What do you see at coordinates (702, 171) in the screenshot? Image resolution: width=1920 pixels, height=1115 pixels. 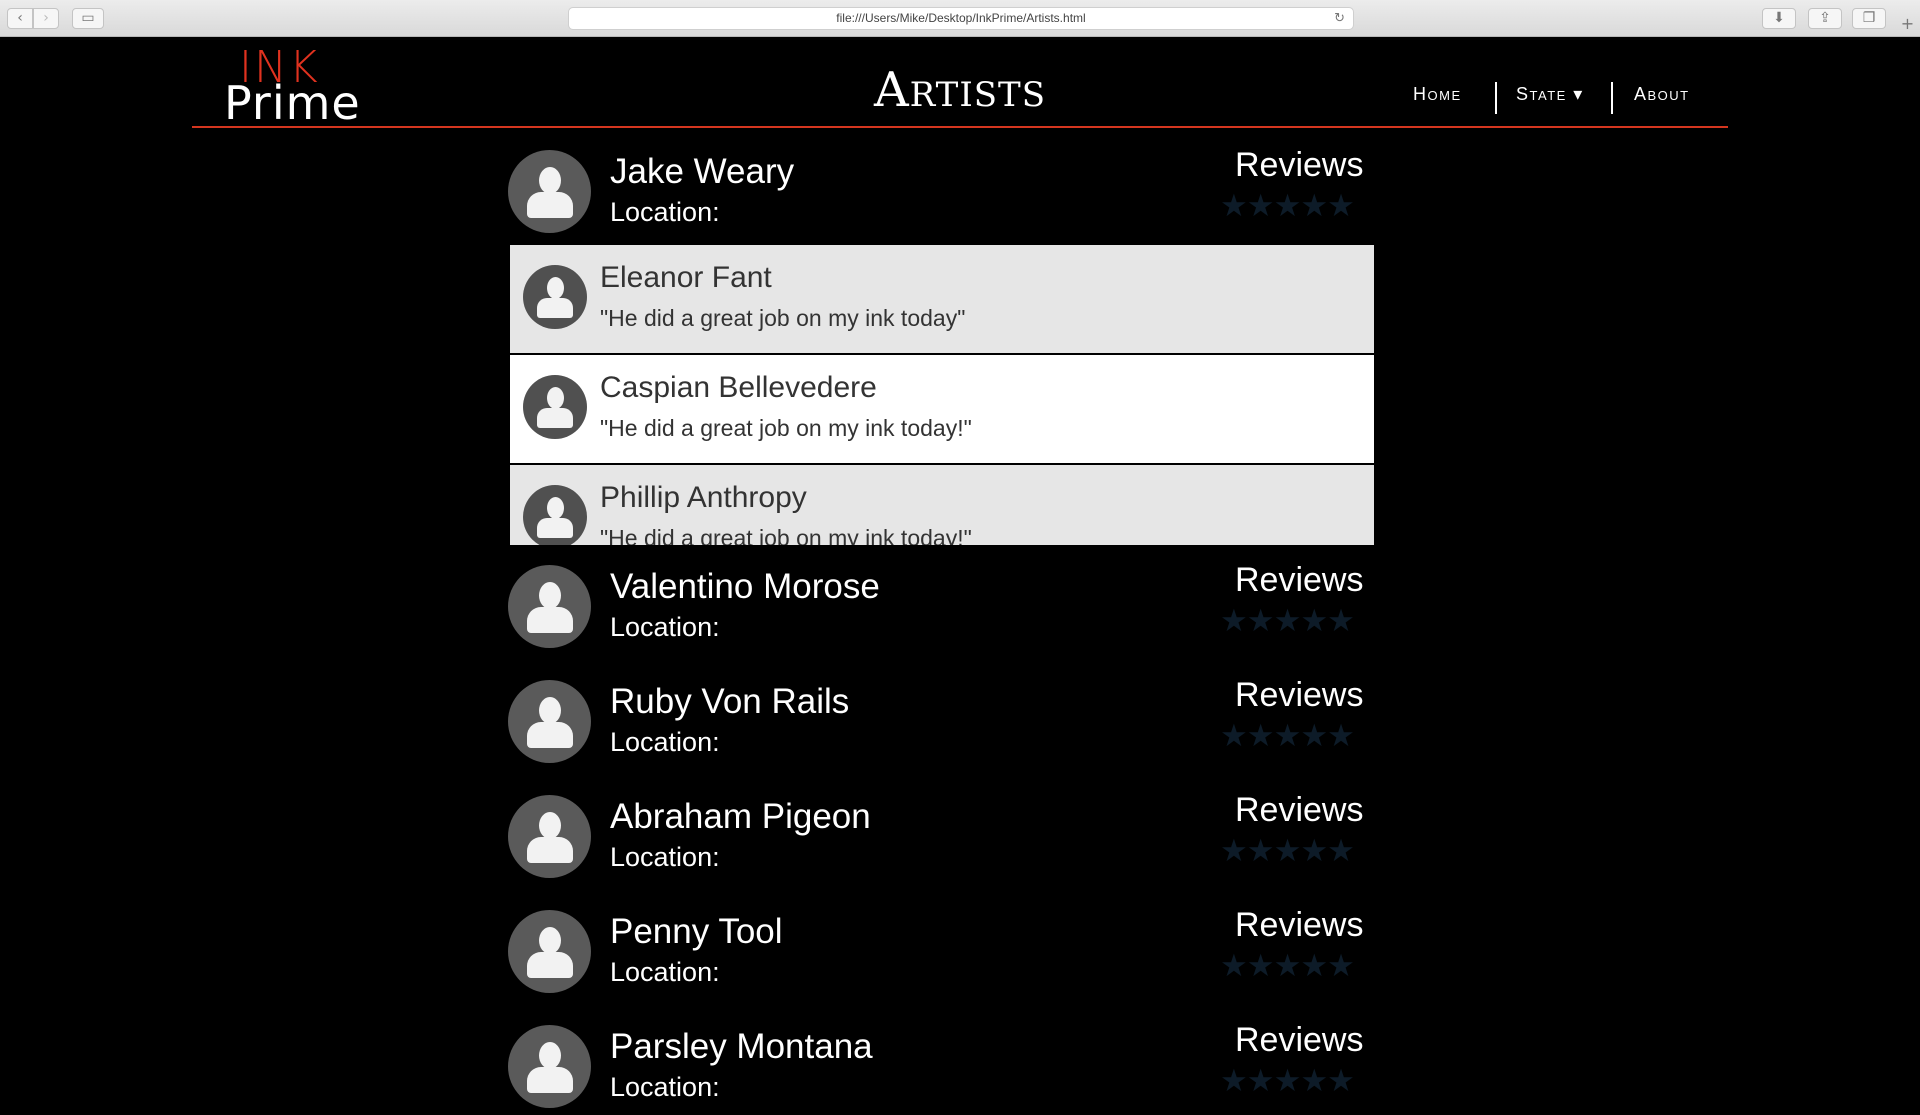 I see `artist-name: Jake Weary` at bounding box center [702, 171].